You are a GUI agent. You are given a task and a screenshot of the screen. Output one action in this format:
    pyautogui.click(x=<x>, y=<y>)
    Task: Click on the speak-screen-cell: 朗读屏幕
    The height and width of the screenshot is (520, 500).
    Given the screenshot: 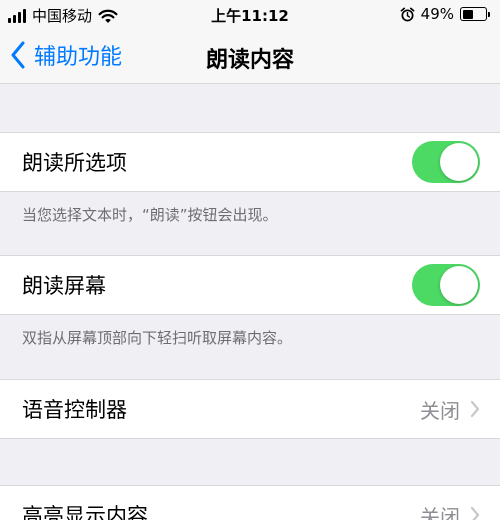 What is the action you would take?
    pyautogui.click(x=250, y=285)
    